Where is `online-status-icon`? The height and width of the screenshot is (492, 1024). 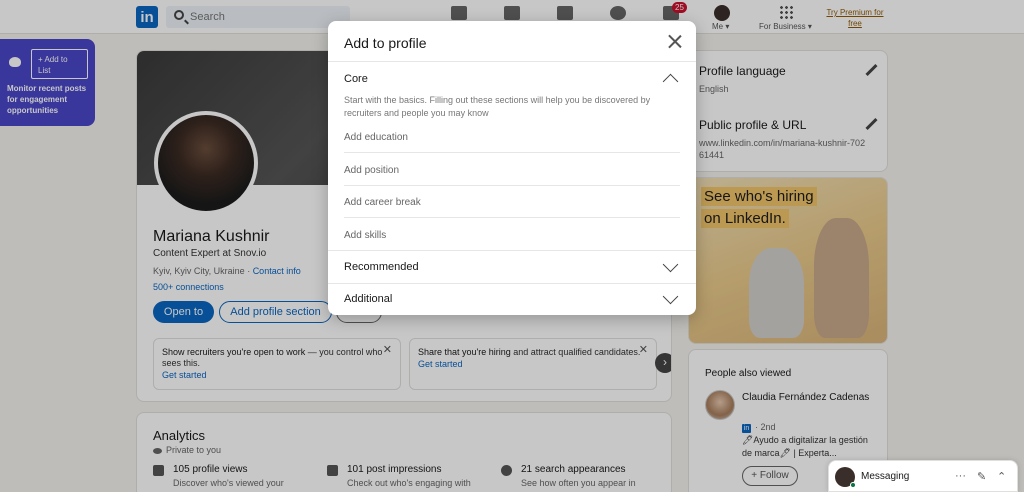 online-status-icon is located at coordinates (853, 485).